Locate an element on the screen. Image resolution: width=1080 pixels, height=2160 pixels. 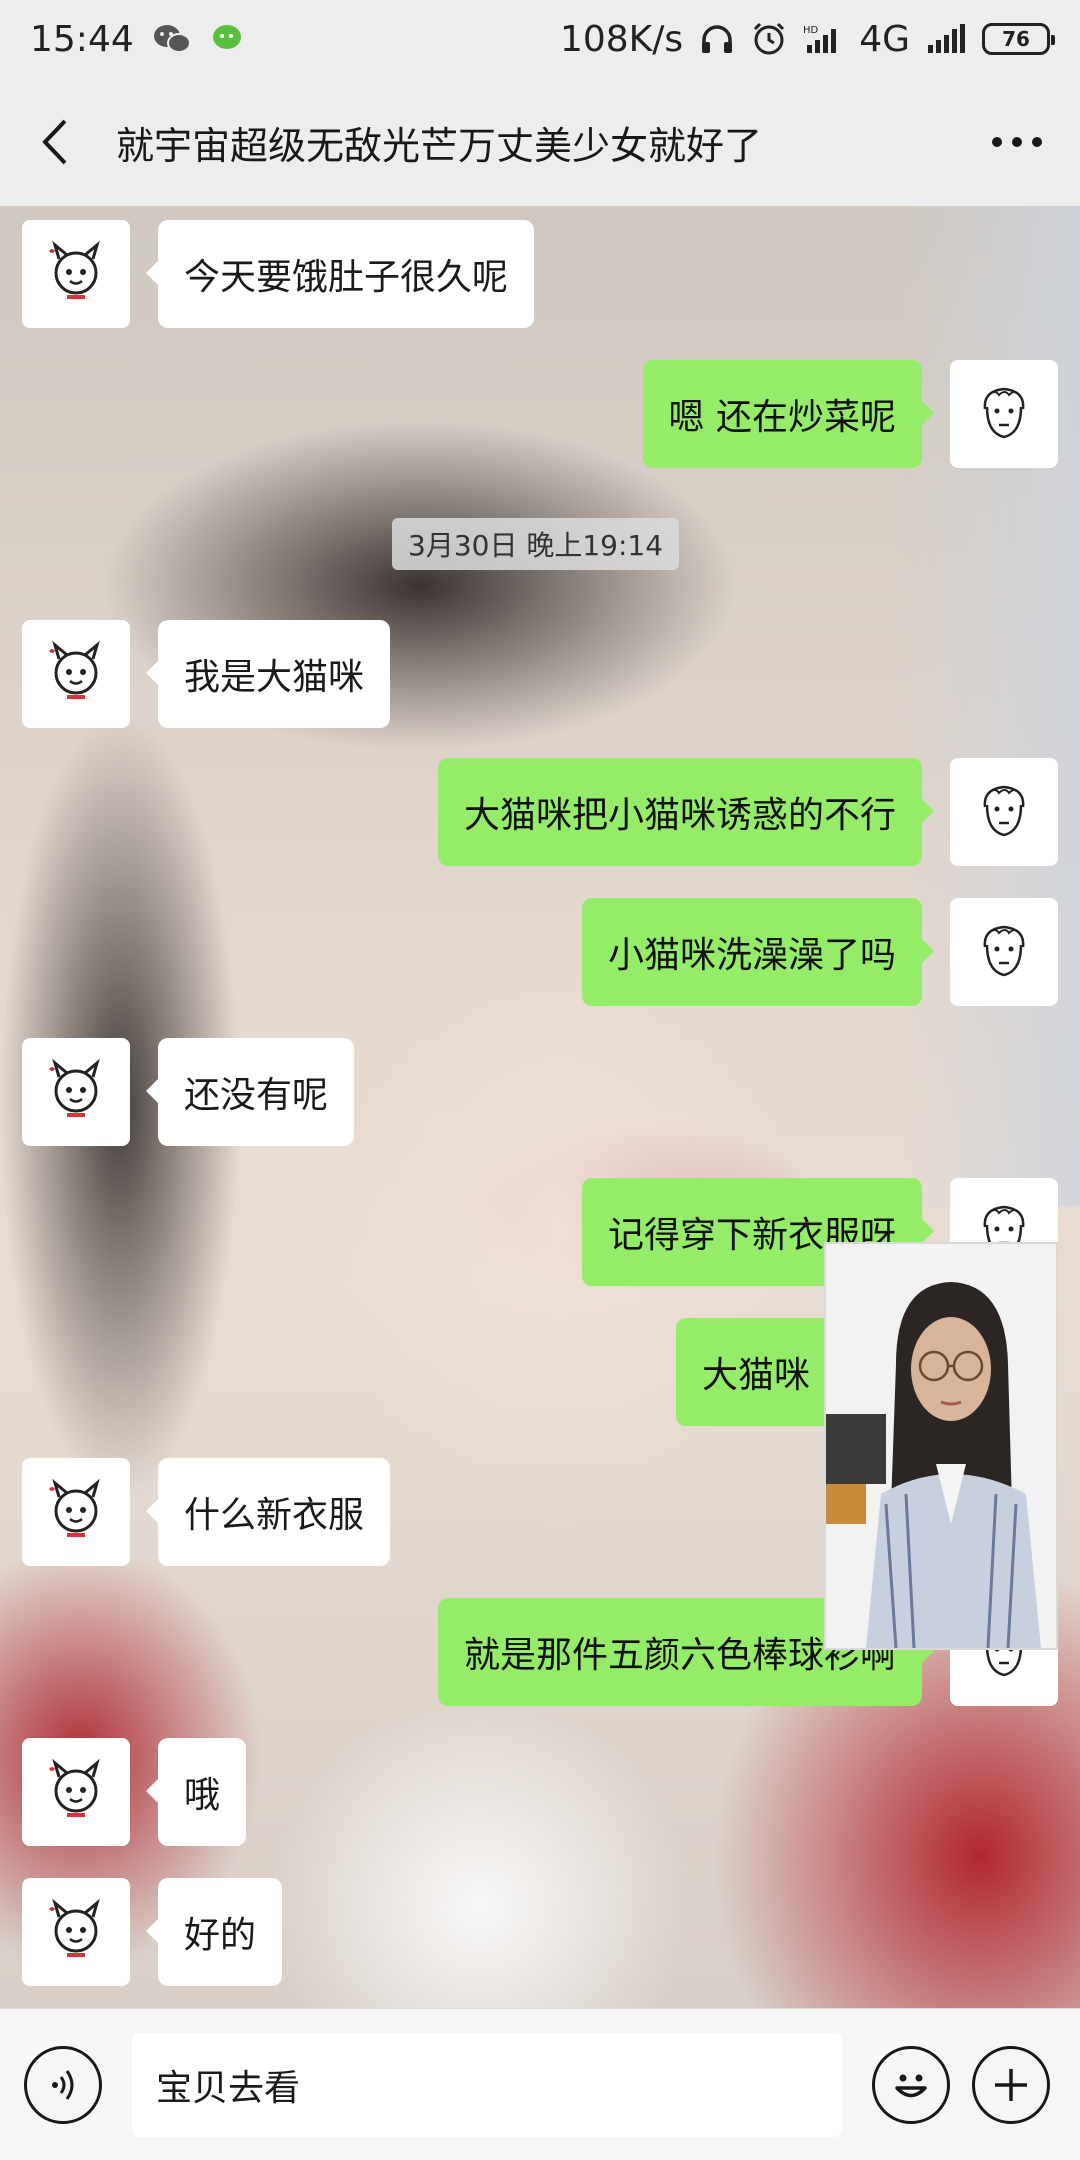
battery-indicator: 76 is located at coordinates (1018, 39).